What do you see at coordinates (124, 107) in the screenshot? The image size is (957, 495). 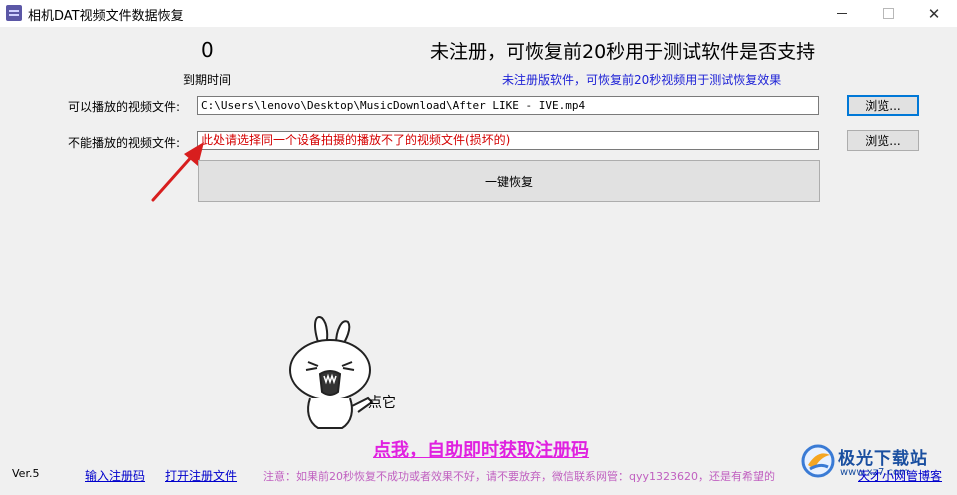 I see `playable-file-label: 可以播放的视频文件:` at bounding box center [124, 107].